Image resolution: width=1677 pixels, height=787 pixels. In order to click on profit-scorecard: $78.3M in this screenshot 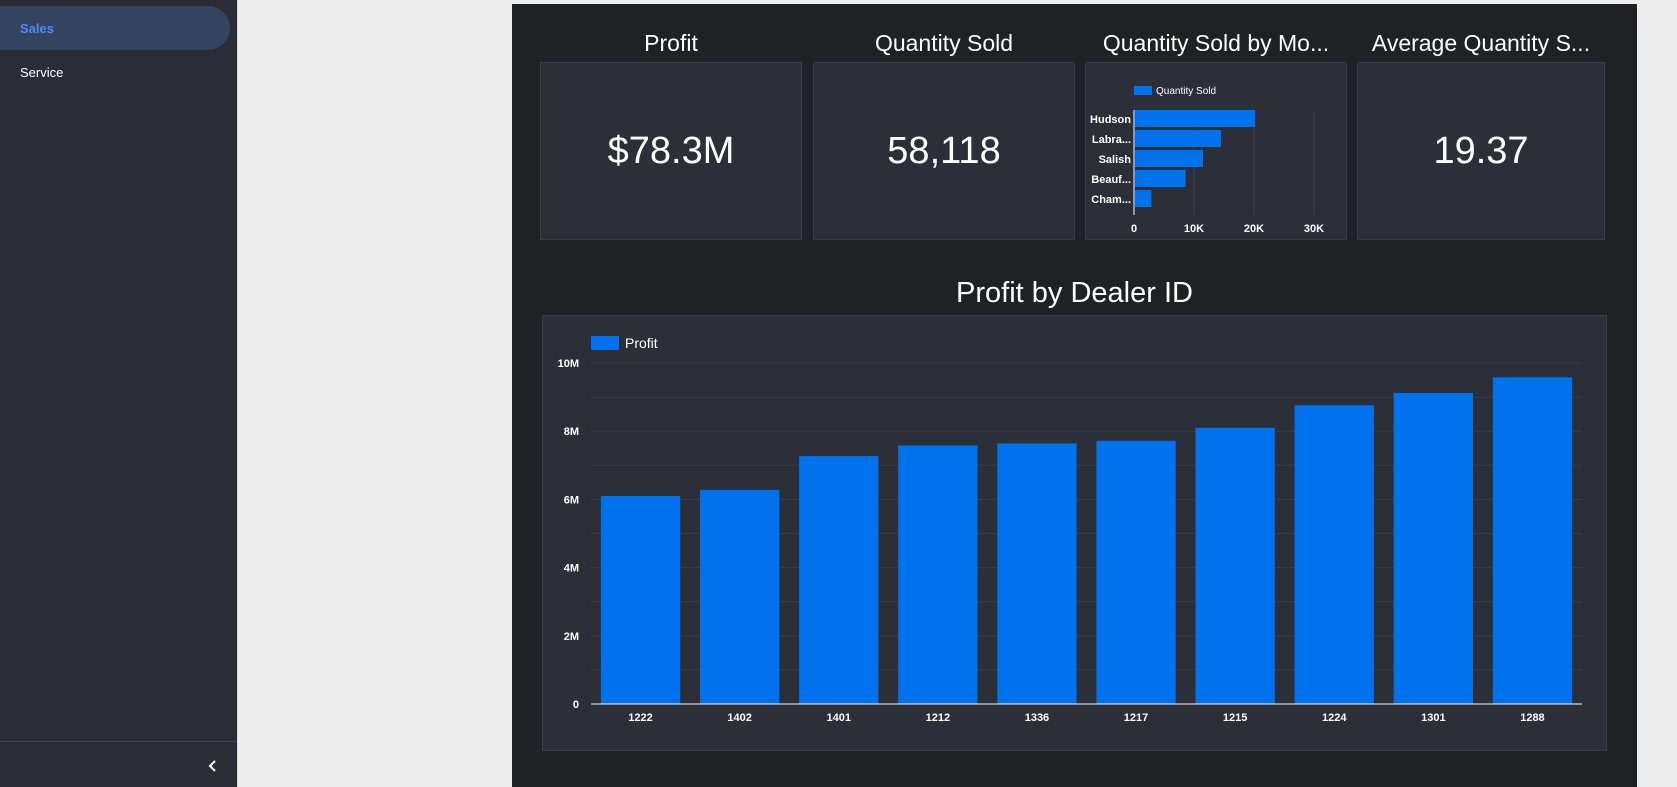, I will do `click(671, 151)`.